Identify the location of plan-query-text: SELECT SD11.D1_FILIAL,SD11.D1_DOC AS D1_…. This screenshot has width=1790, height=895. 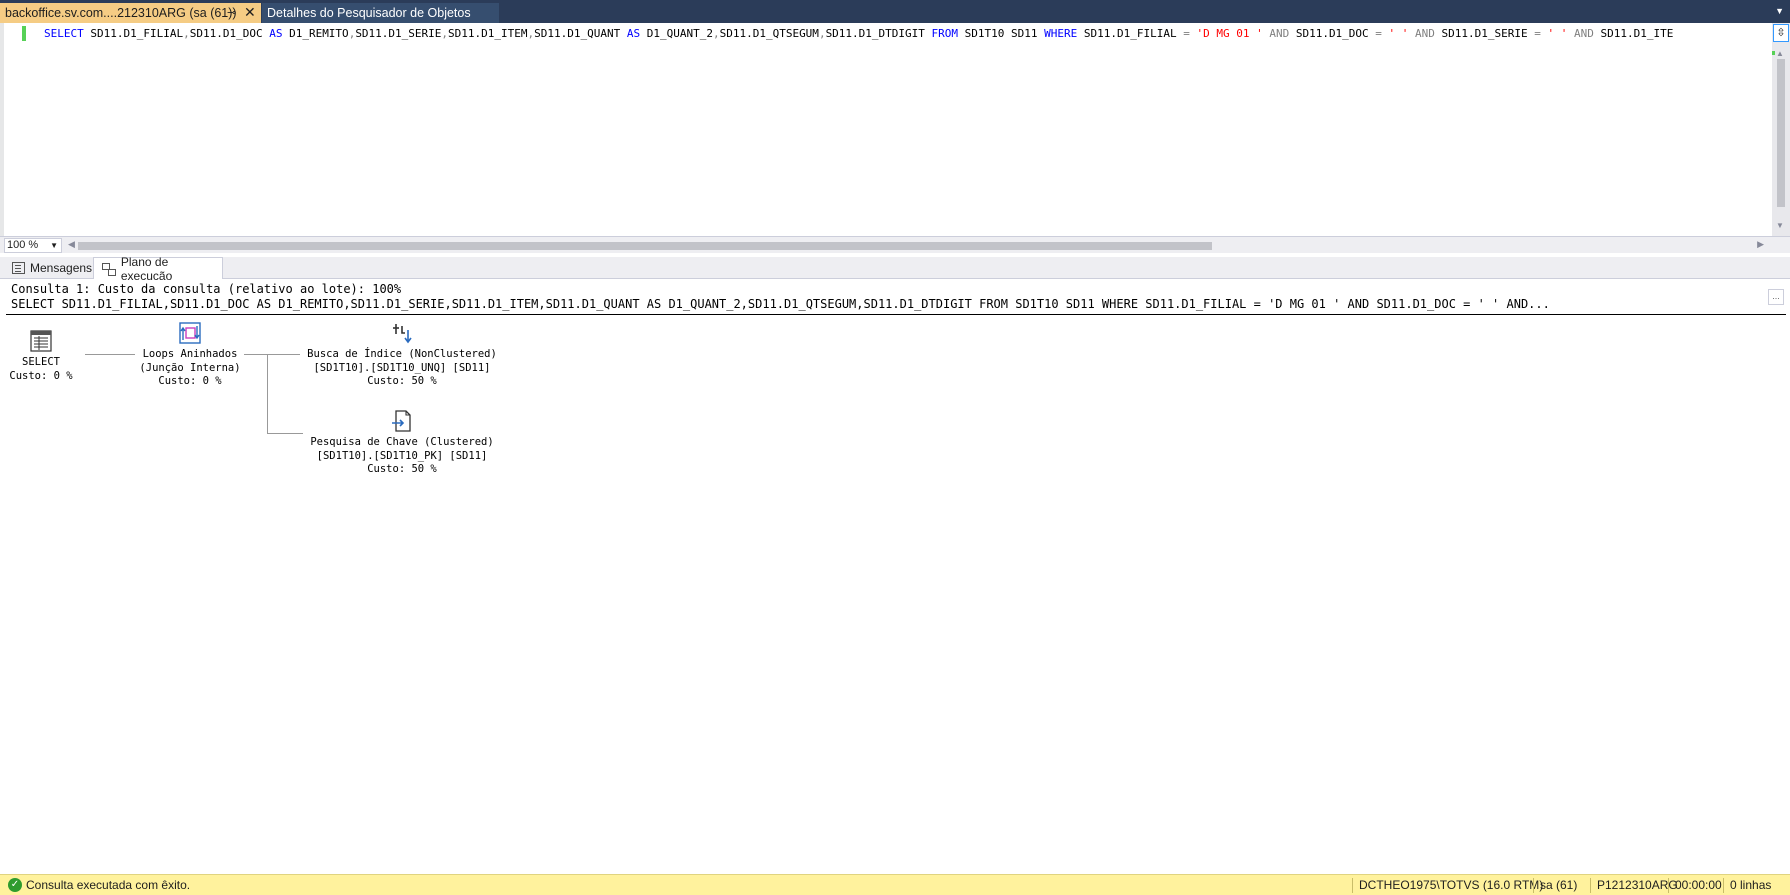
(780, 304).